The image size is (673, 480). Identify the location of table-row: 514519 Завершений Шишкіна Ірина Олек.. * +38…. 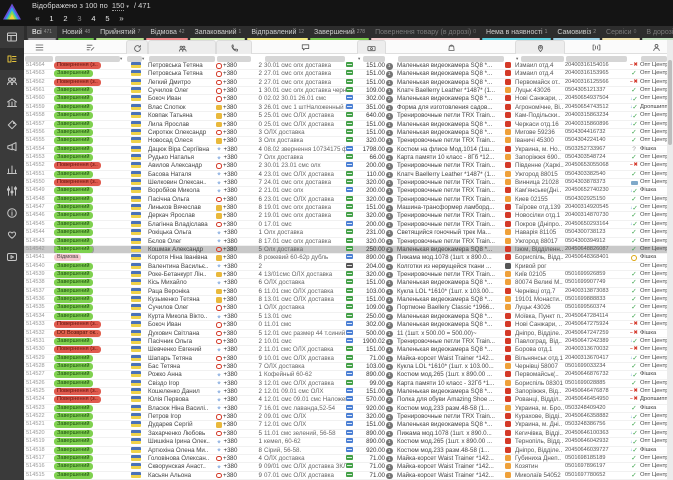
(348, 442).